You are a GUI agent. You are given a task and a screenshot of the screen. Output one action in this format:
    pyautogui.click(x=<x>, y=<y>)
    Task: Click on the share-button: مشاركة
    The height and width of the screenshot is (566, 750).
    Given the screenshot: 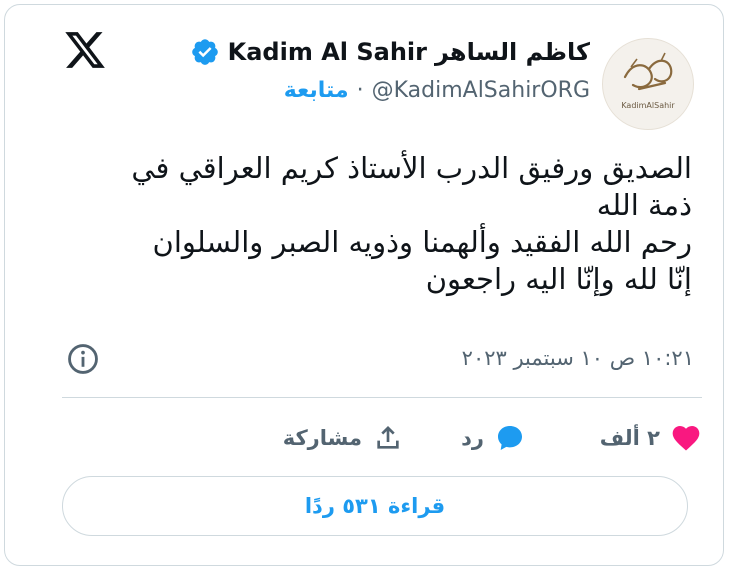 What is the action you would take?
    pyautogui.click(x=343, y=438)
    